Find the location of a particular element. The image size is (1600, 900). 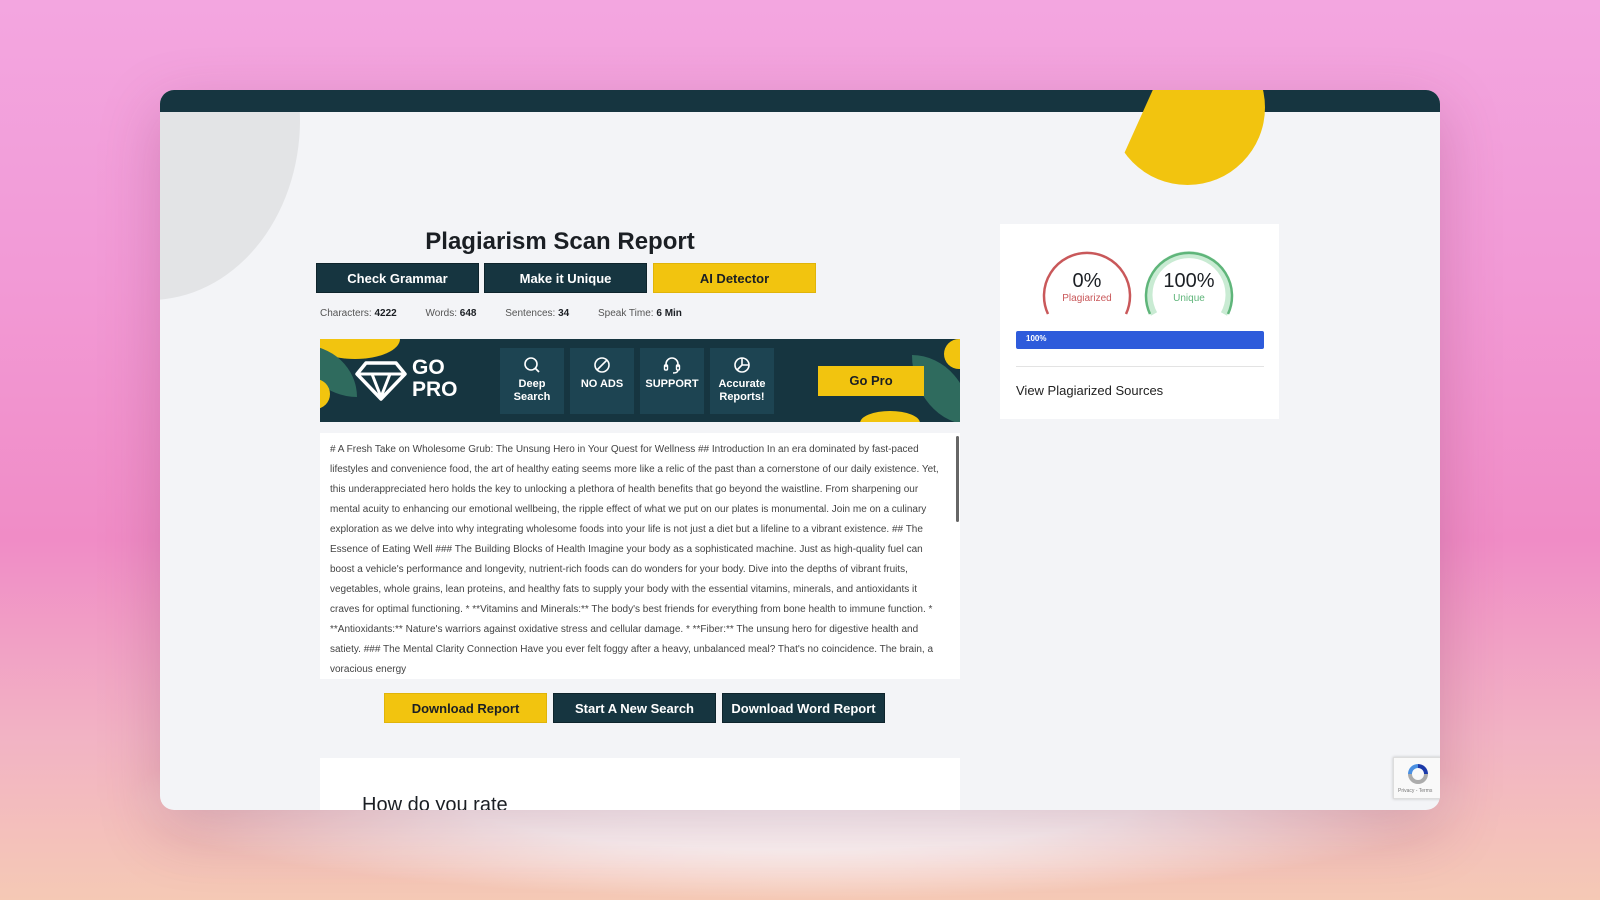

unique-gauge: 100% Unique is located at coordinates (1189, 280).